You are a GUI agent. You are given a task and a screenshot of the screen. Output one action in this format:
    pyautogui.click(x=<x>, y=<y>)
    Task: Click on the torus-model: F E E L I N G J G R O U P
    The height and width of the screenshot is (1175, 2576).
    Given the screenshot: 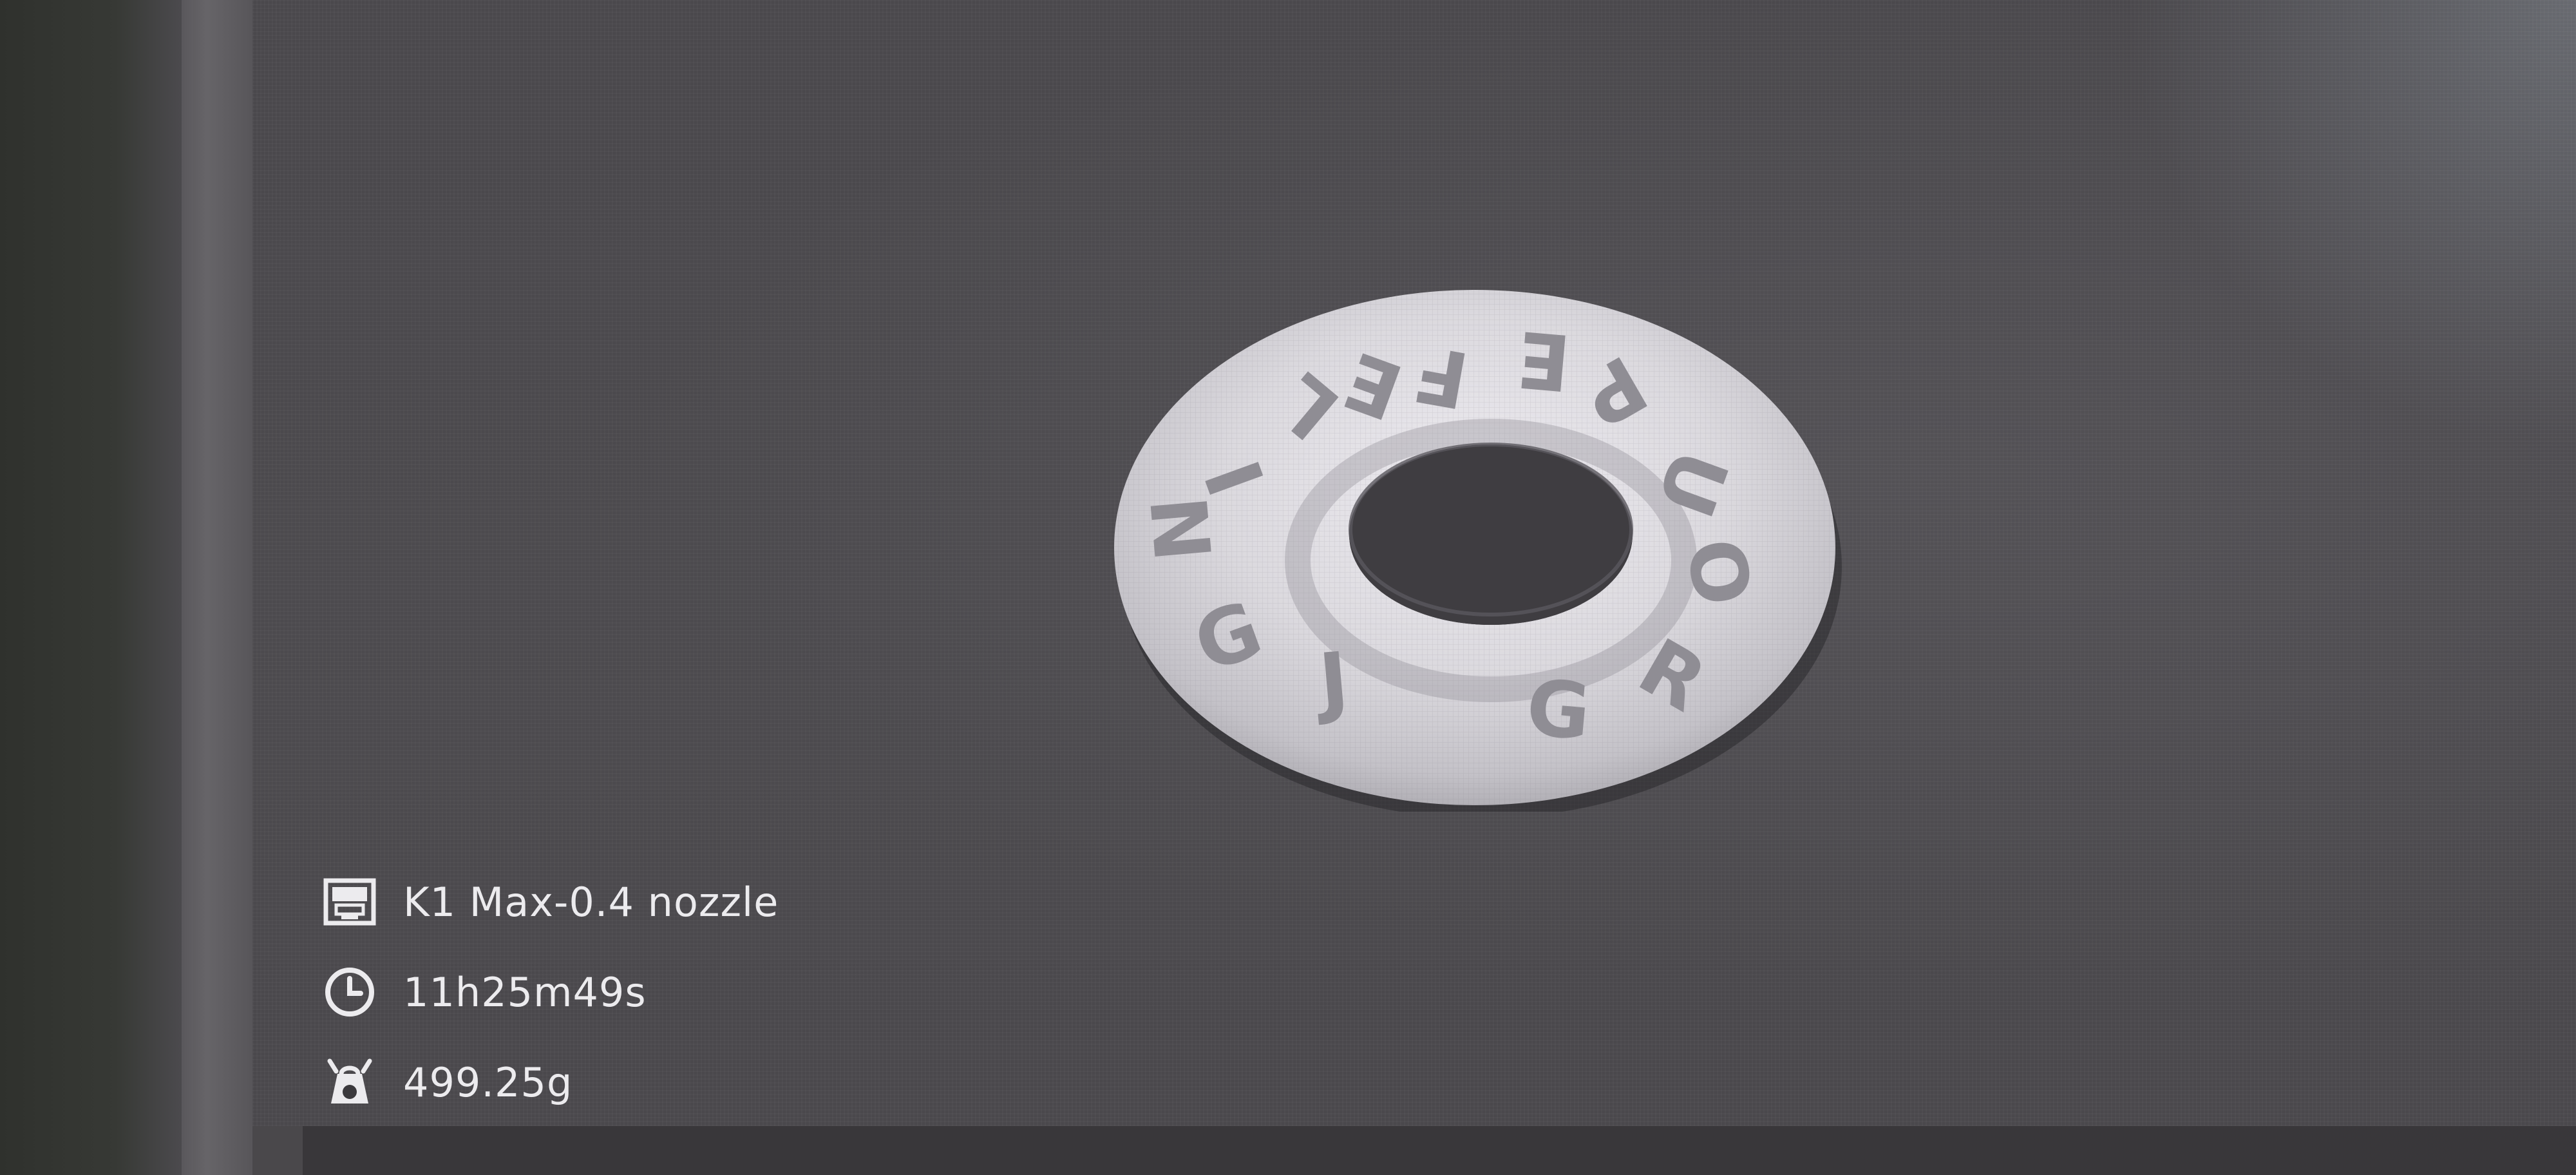 What is the action you would take?
    pyautogui.click(x=1475, y=550)
    